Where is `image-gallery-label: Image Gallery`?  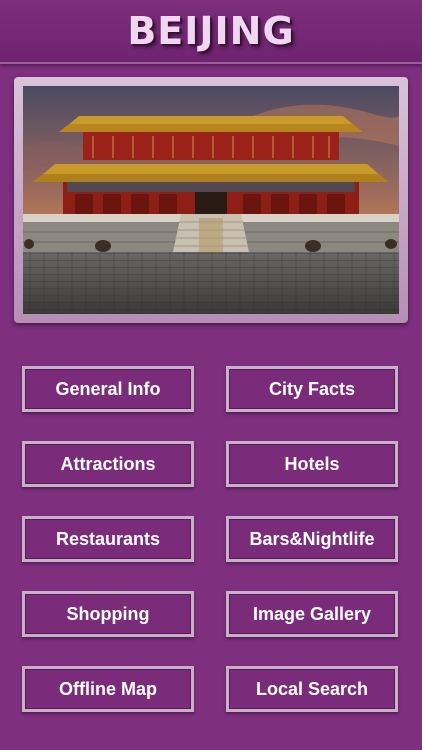 image-gallery-label: Image Gallery is located at coordinates (312, 613).